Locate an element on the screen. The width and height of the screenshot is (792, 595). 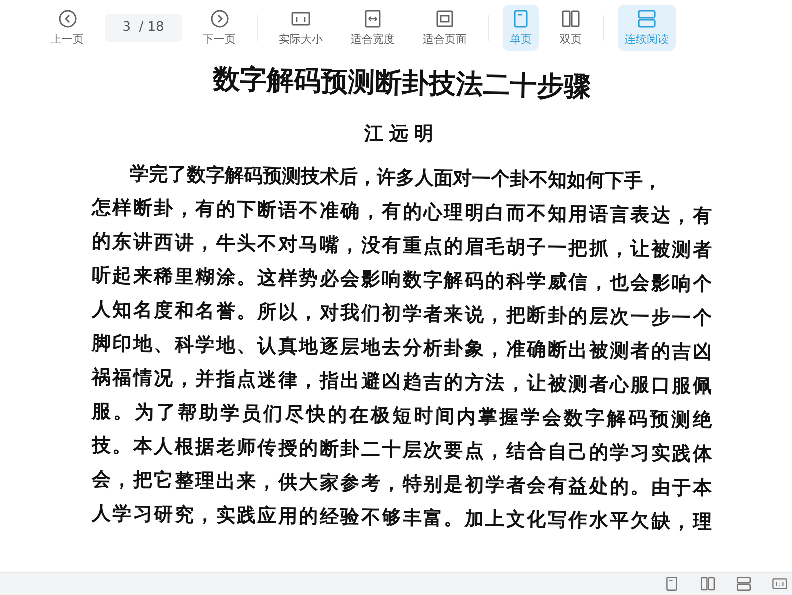
toolbar-button: 下一页 is located at coordinates (219, 27).